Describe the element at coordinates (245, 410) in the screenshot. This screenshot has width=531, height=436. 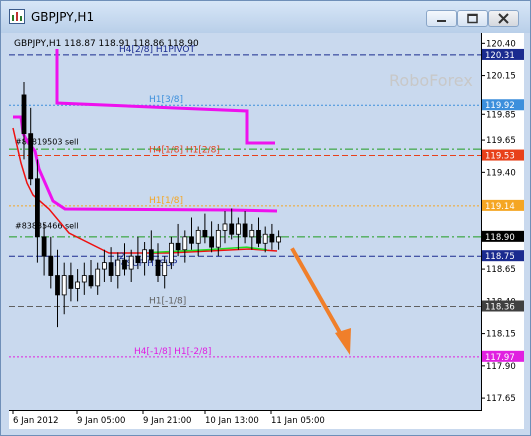
I see `chart-frame-bottom` at that location.